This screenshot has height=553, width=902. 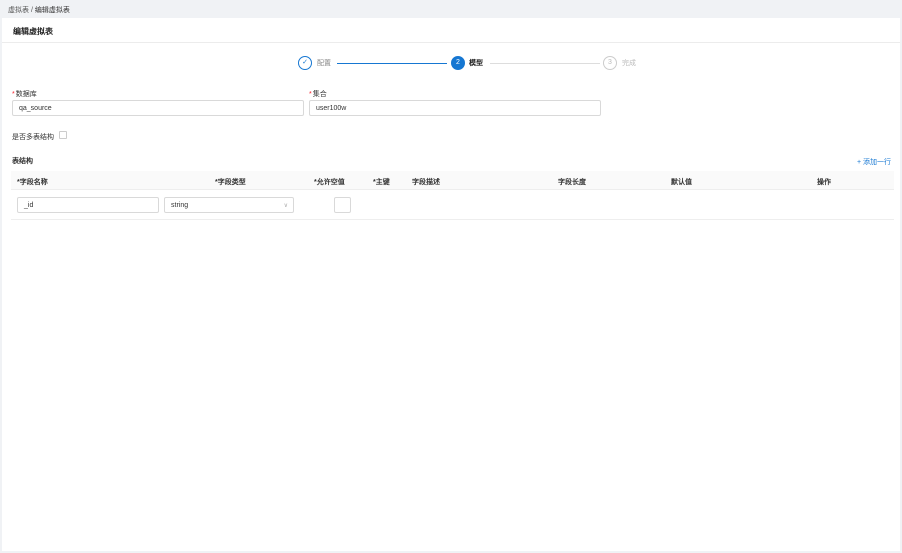 I want to click on nullable-select, so click(x=342, y=205).